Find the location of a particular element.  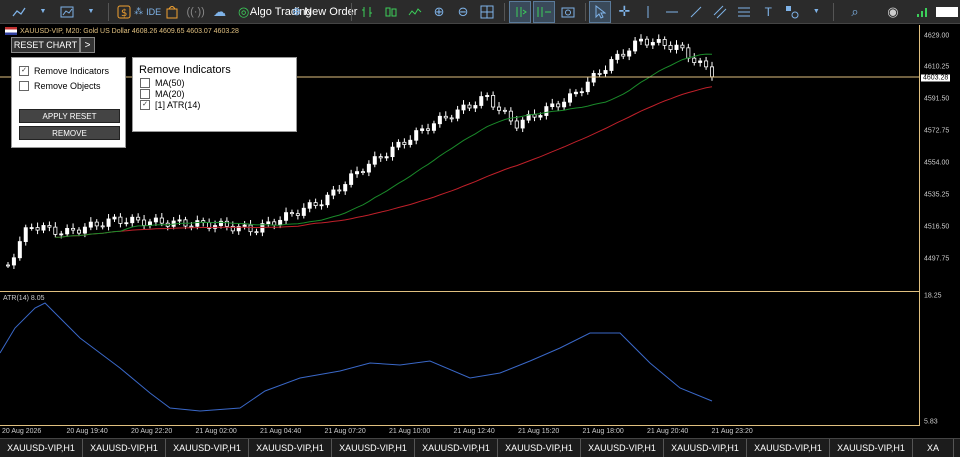

cursor-icon is located at coordinates (600, 11).